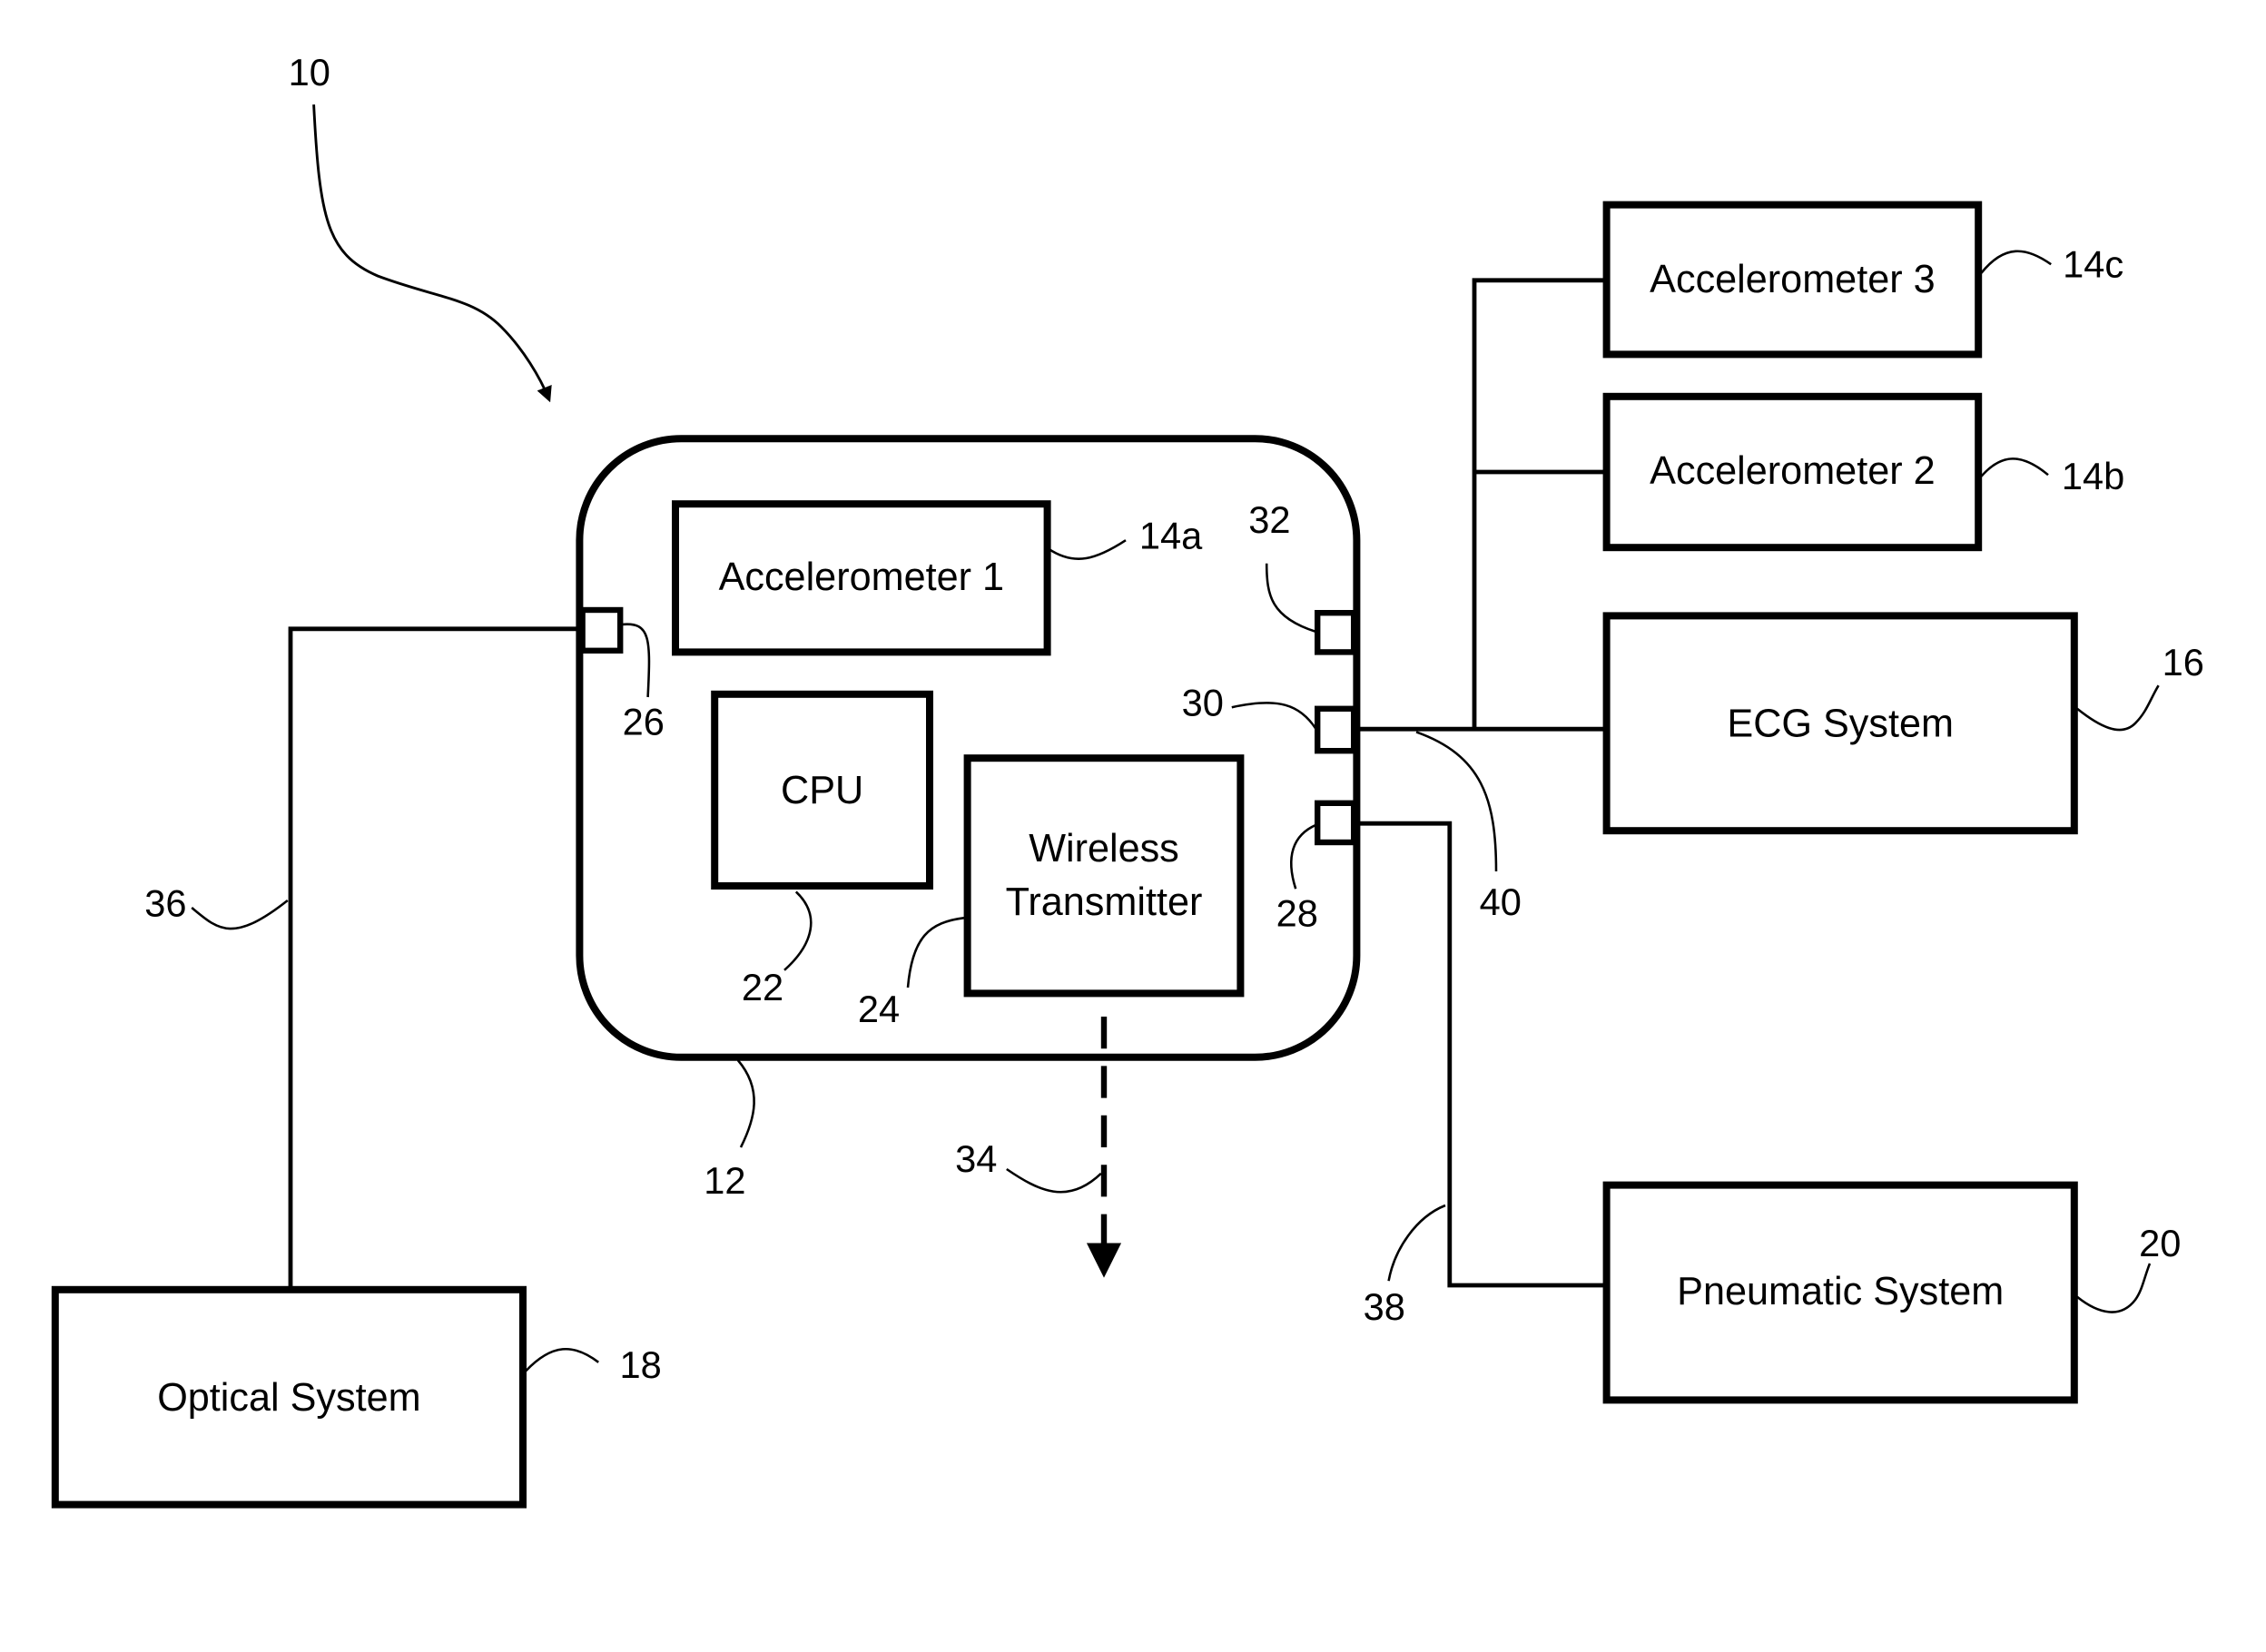  I want to click on wireless-transmitter-label-line2: Transmitter, so click(1104, 902).